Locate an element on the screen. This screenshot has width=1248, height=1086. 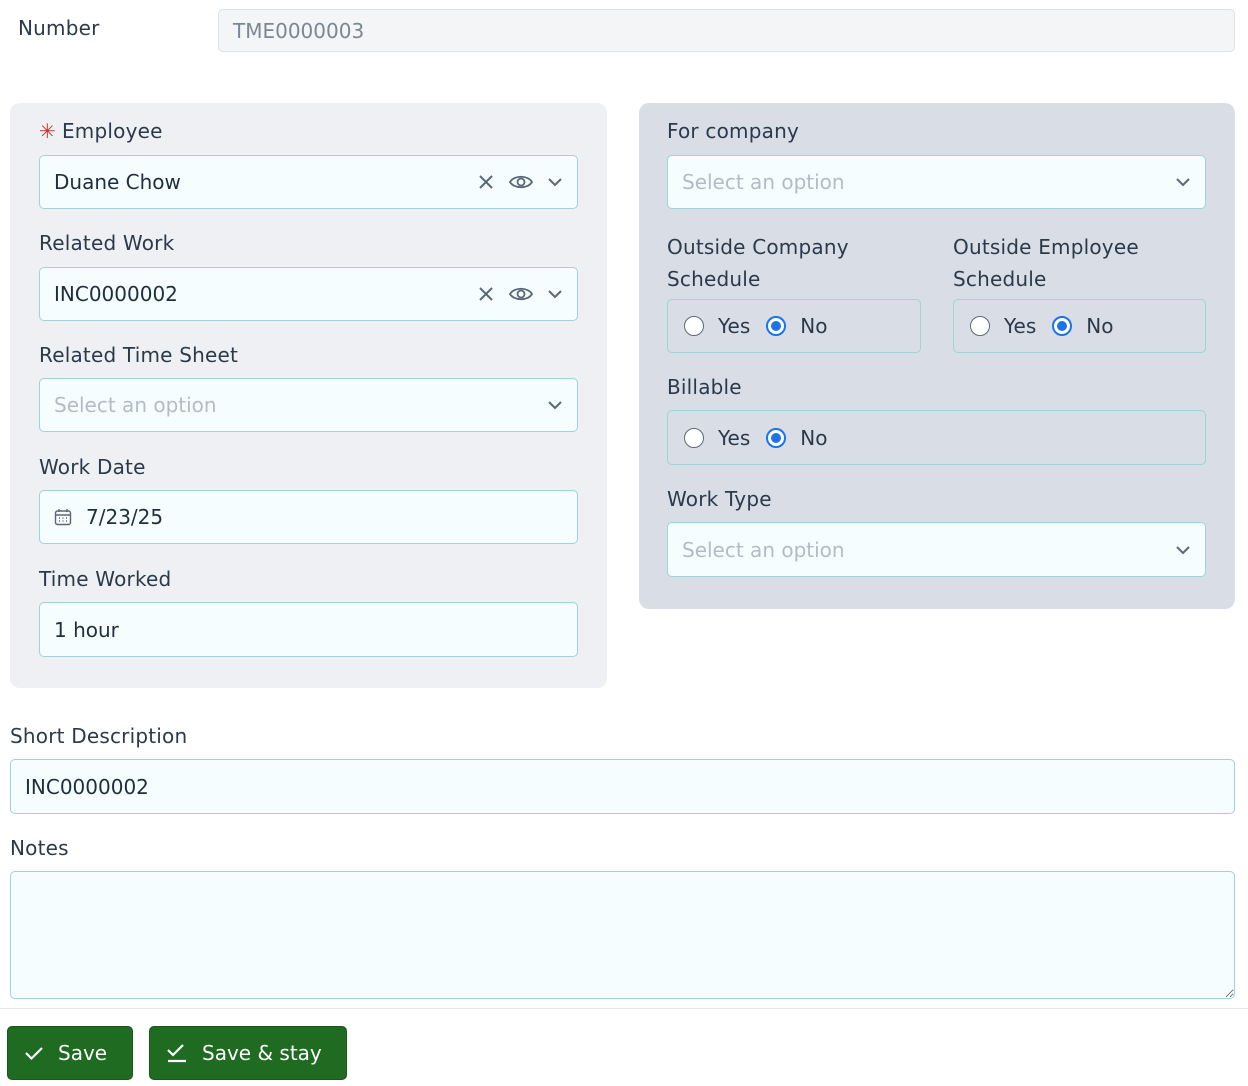
related-time-sheet-placeholder: Select an option is located at coordinates (135, 405).